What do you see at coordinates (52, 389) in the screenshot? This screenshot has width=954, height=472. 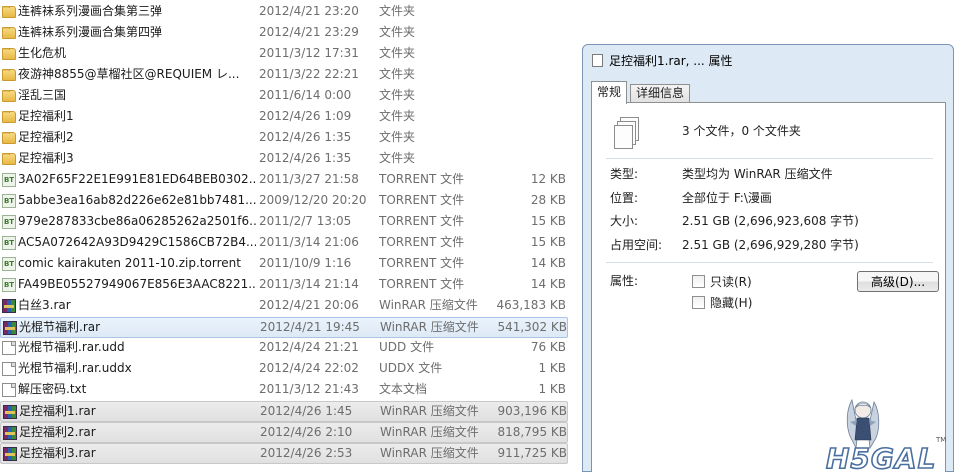 I see `file-name: 解压密码.txt` at bounding box center [52, 389].